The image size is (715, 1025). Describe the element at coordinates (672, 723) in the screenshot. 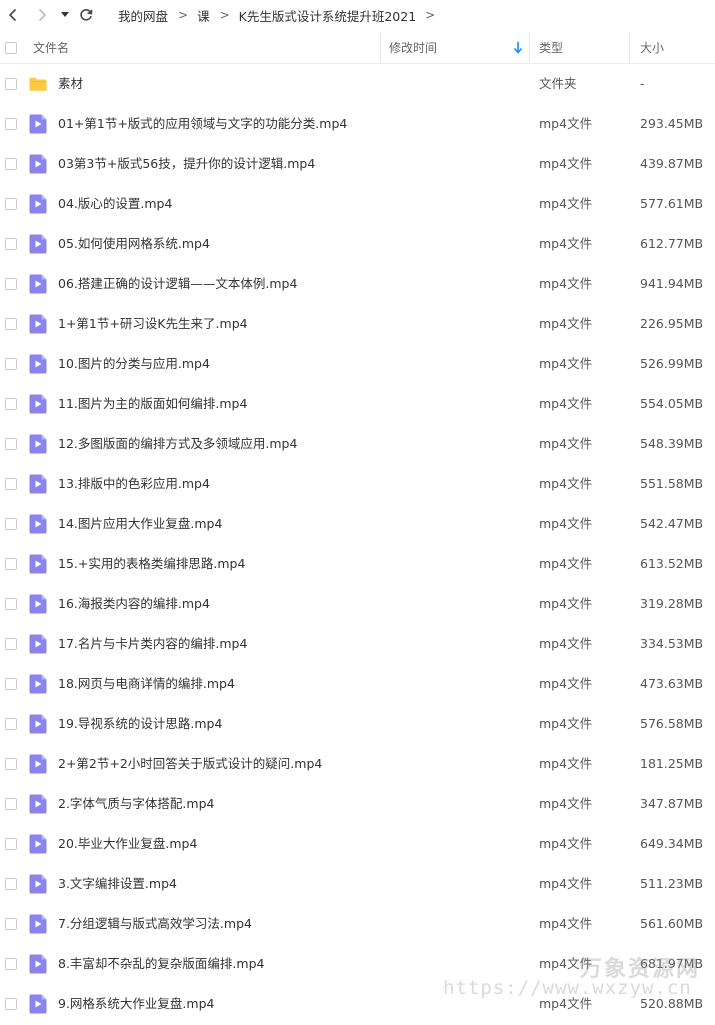

I see `file-size: 576.58MB` at that location.